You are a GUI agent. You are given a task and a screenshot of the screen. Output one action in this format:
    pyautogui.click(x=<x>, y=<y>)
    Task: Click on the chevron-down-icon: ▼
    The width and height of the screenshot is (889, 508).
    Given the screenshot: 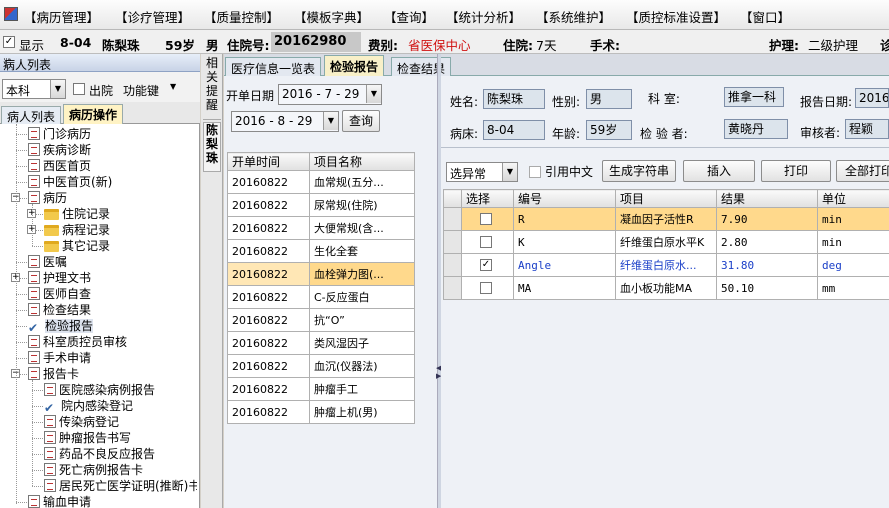 What is the action you would take?
    pyautogui.click(x=173, y=86)
    